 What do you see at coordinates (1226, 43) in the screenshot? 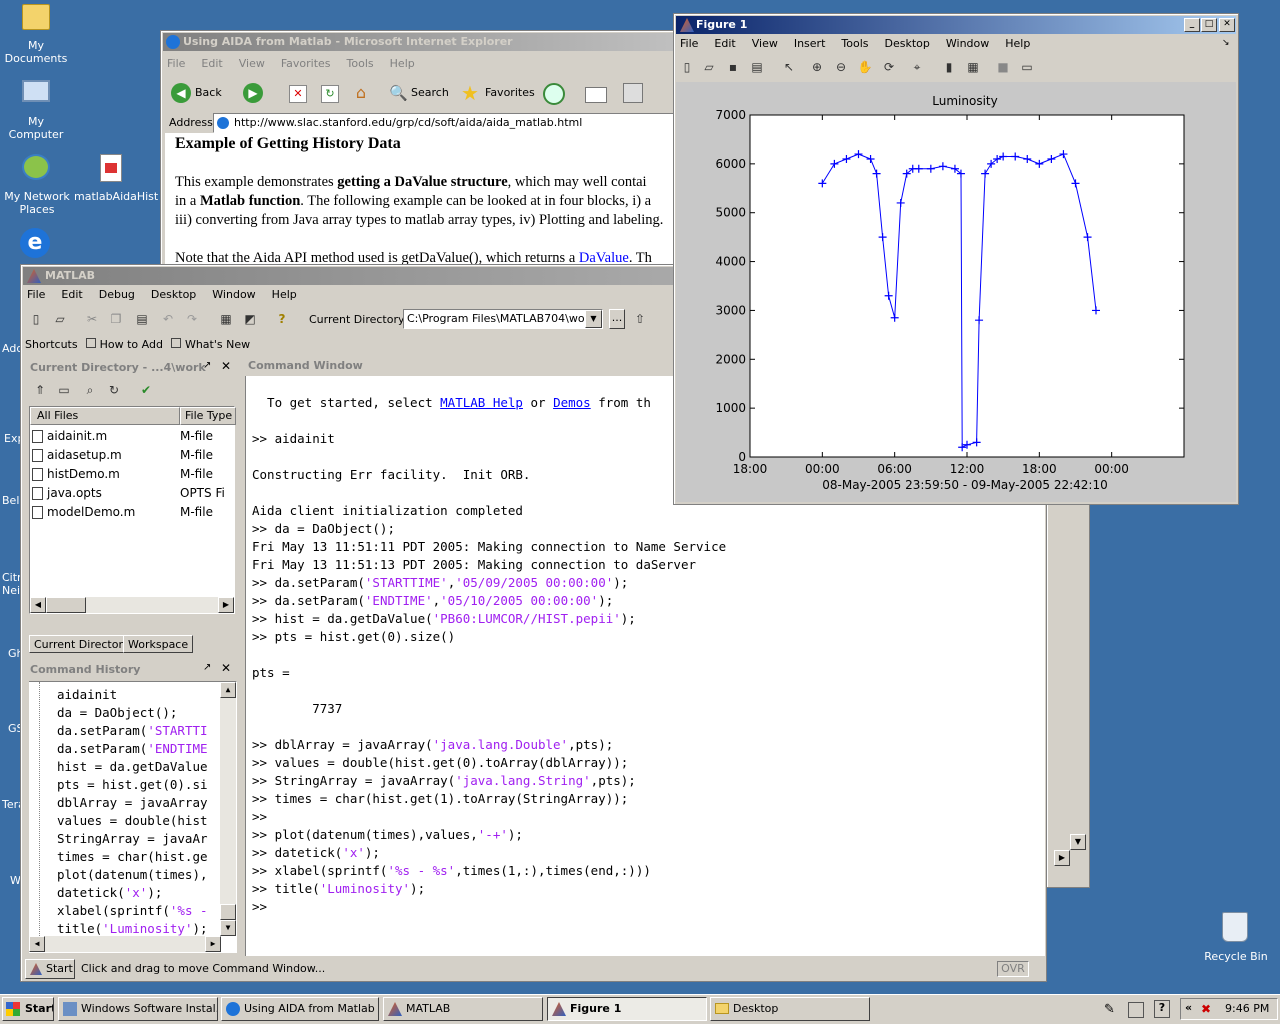
I see `dock-arrow-icon: ↘` at bounding box center [1226, 43].